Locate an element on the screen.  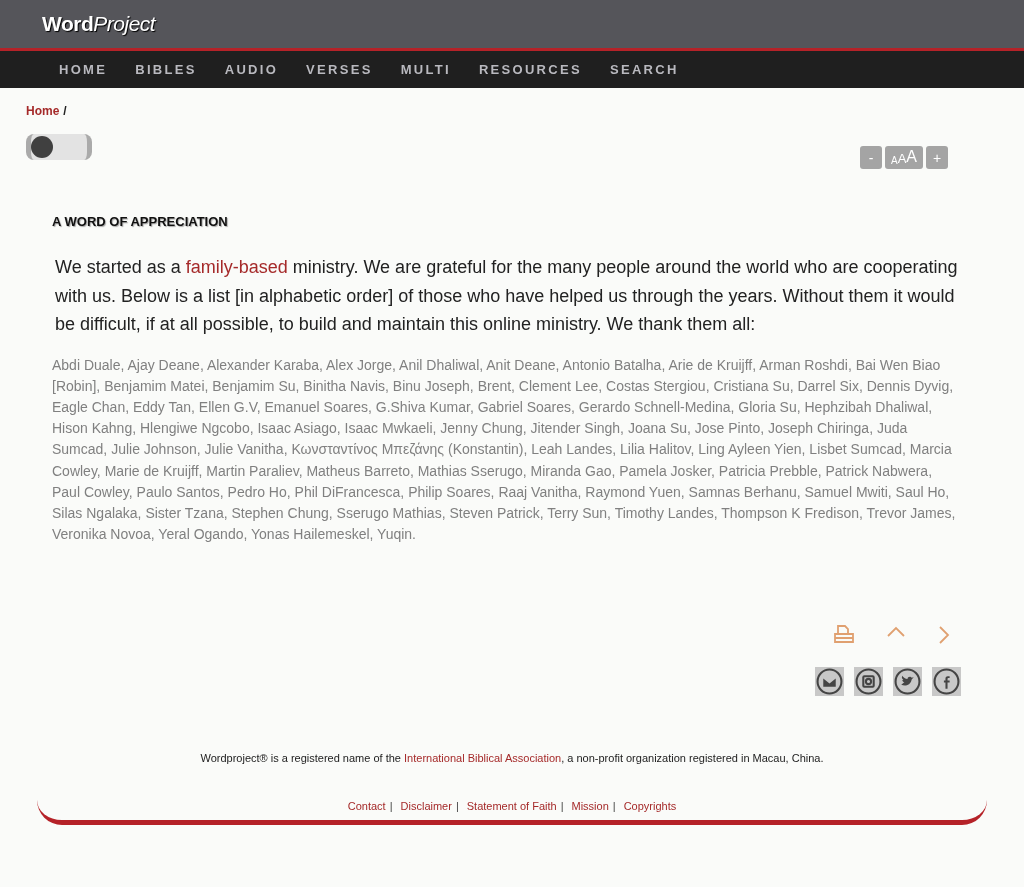
facebook-icon is located at coordinates (946, 682).